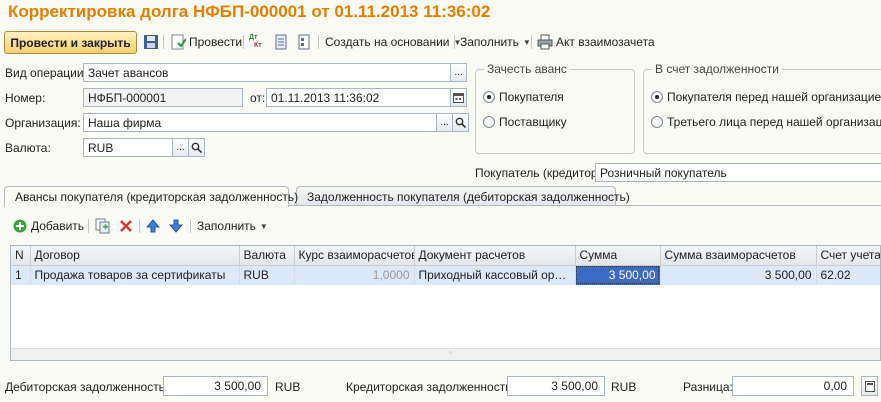 This screenshot has height=402, width=881. Describe the element at coordinates (708, 387) in the screenshot. I see `difference-label: Разница:` at that location.